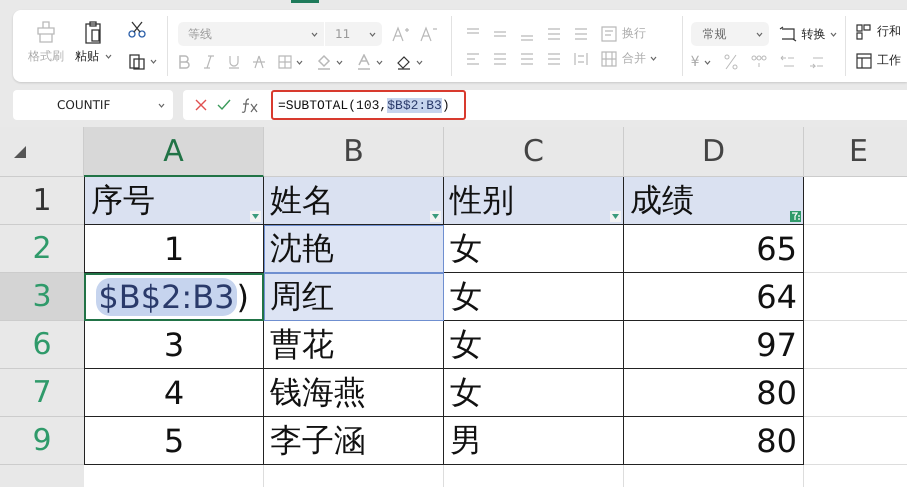 This screenshot has width=907, height=487. I want to click on scissors-icon, so click(137, 29).